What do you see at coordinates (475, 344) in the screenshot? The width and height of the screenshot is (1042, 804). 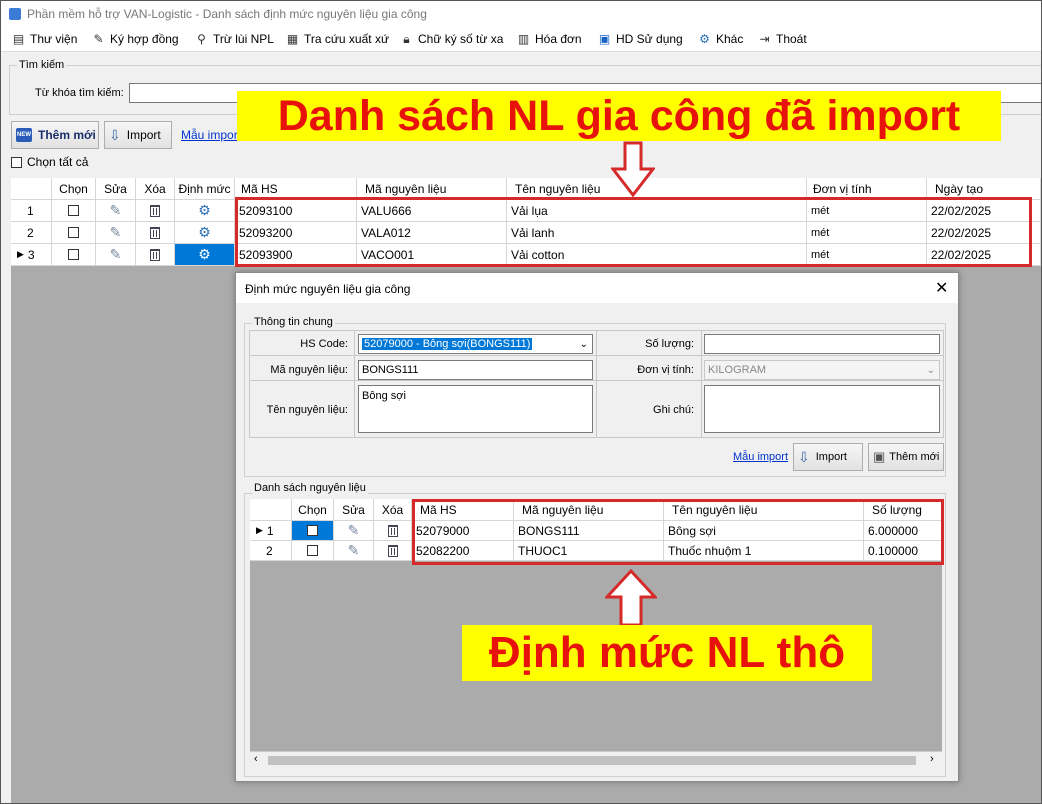 I see `hs-code-select: 52079000 - Bông sợi(BONGS111) ⌄` at bounding box center [475, 344].